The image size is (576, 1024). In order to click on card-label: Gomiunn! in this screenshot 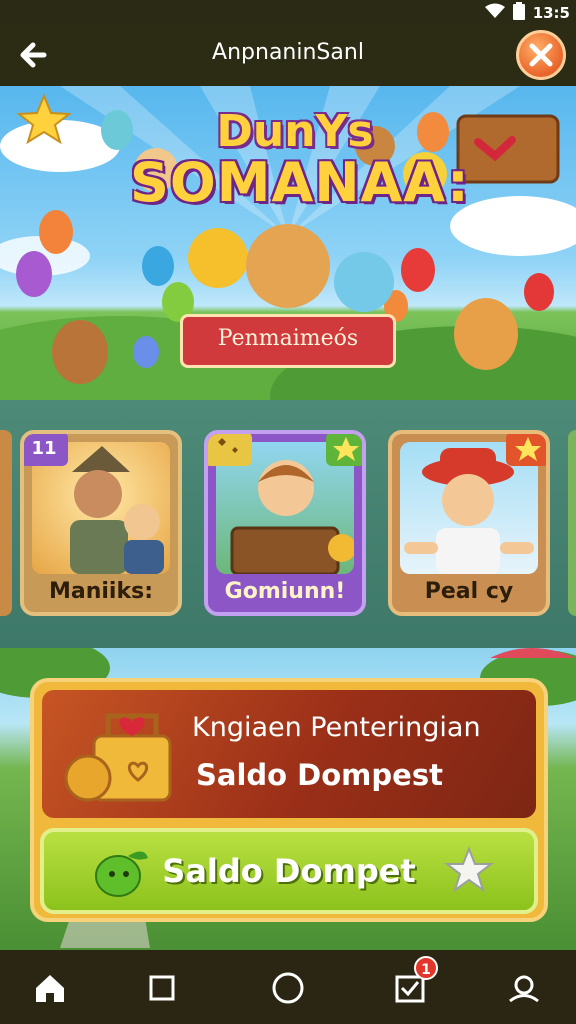, I will do `click(285, 591)`.